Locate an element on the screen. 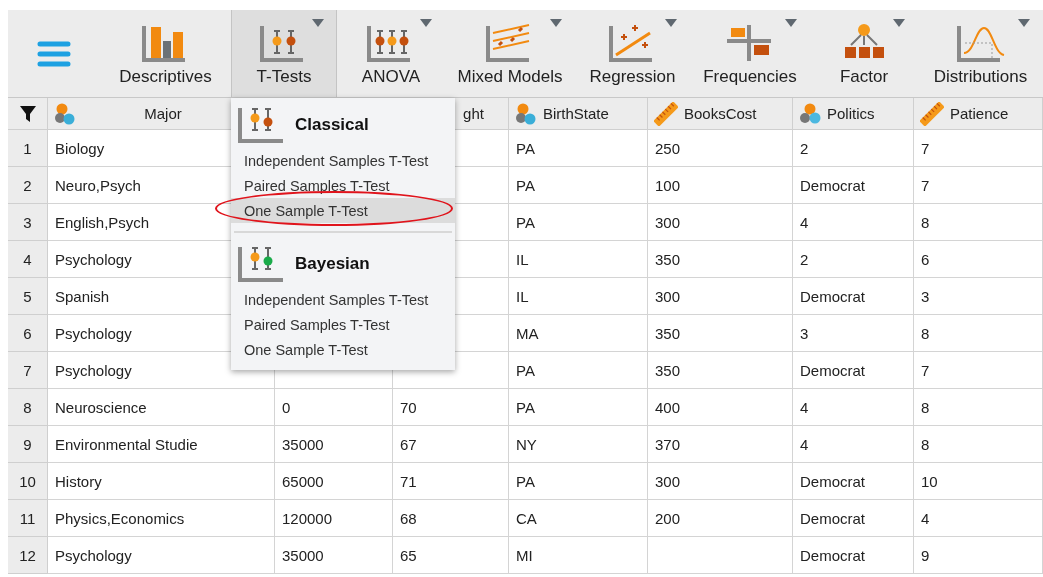  table-cell: 68 is located at coordinates (451, 518).